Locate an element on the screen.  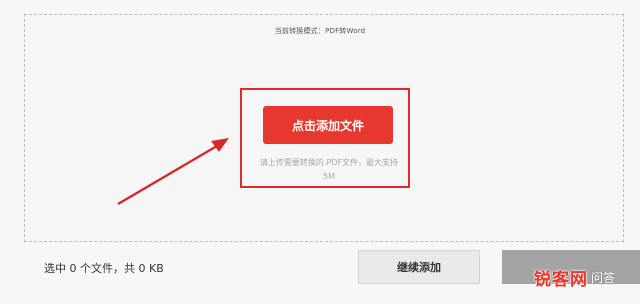
watermark-suffix: 问答 is located at coordinates (603, 277).